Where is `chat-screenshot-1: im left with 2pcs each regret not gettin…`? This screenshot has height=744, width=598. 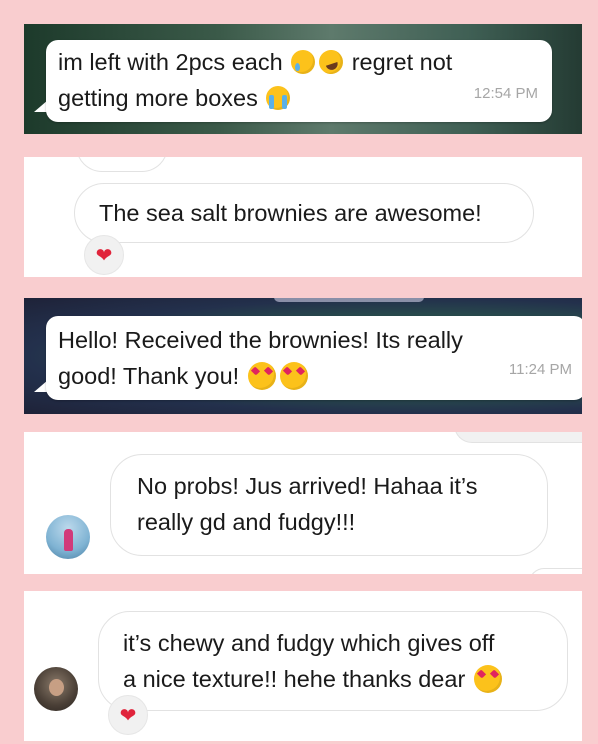 chat-screenshot-1: im left with 2pcs each regret not gettin… is located at coordinates (303, 79).